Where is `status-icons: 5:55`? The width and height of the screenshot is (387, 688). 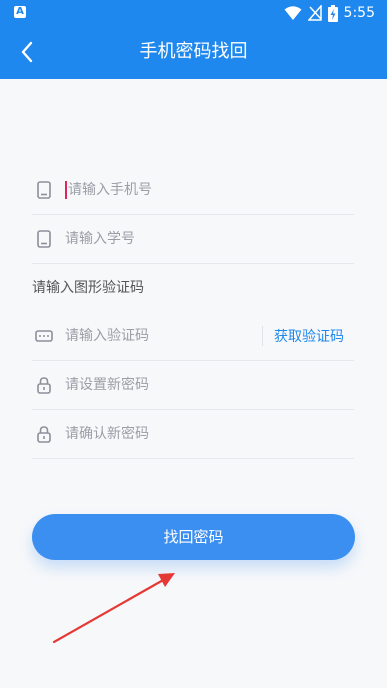
status-icons: 5:55 is located at coordinates (329, 13).